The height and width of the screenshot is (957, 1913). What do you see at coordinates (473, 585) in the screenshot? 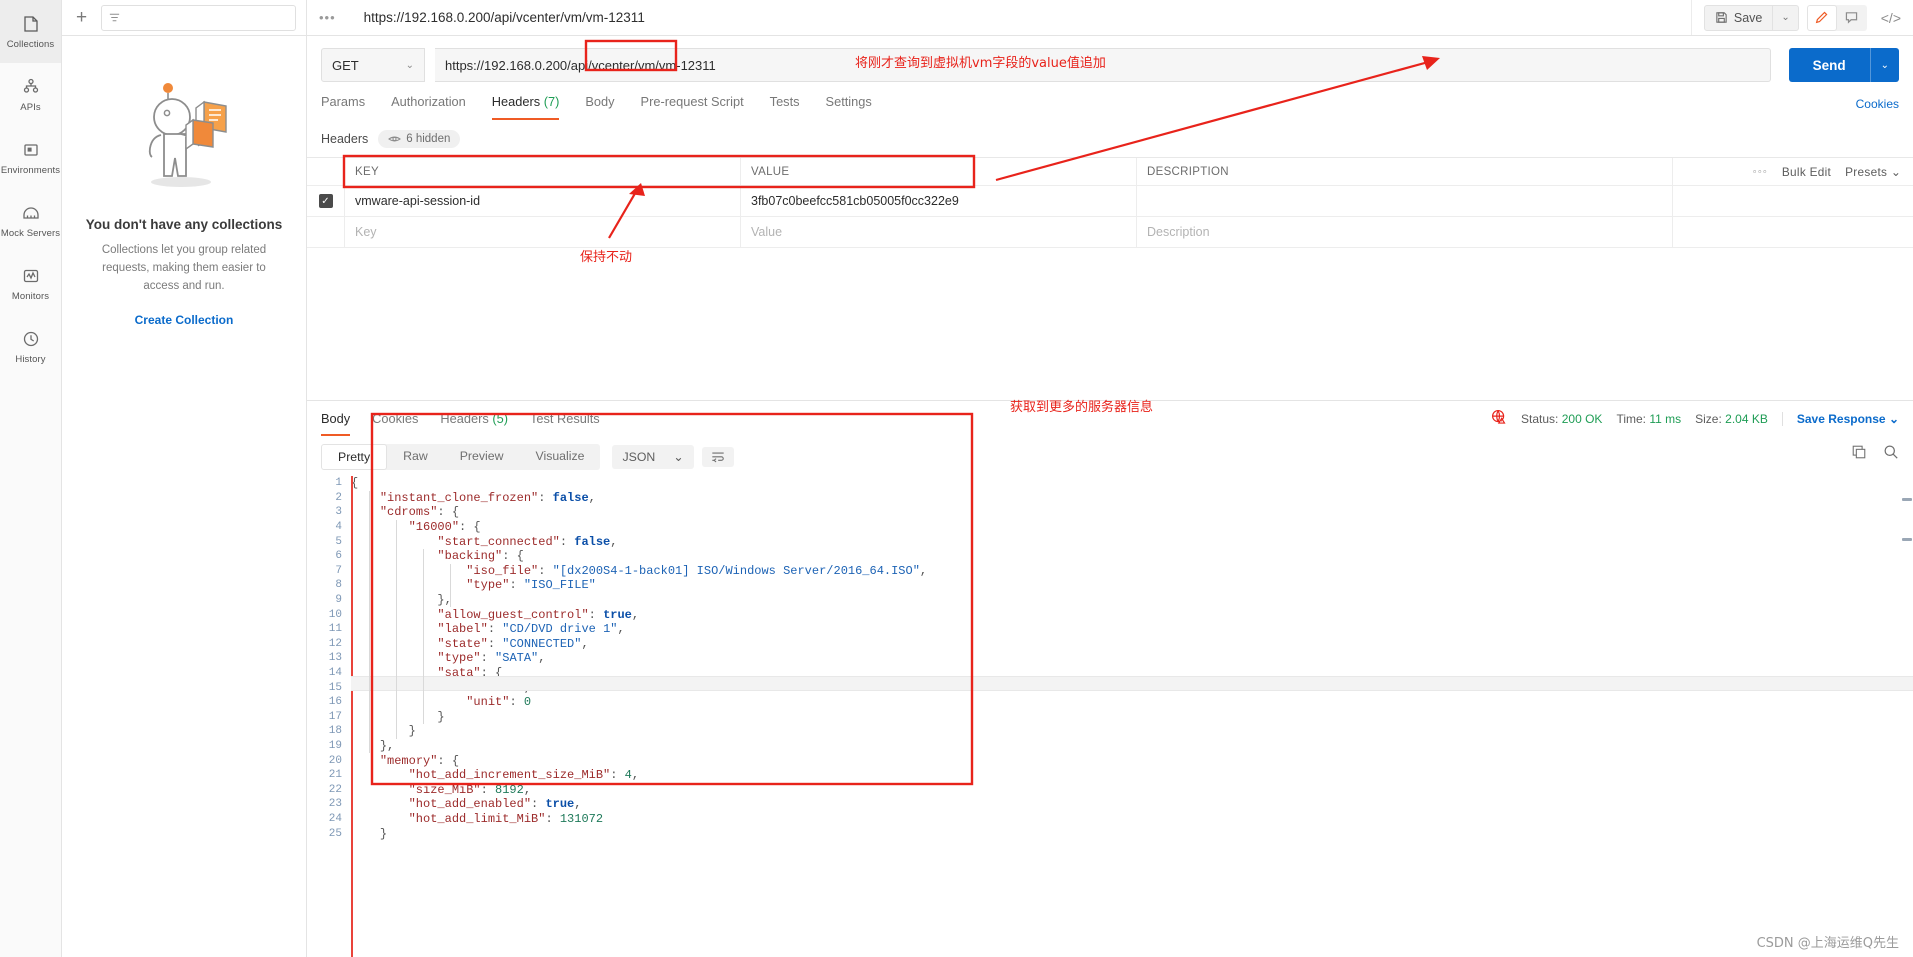
I see `line-content: "type": "ISO_FILE"` at bounding box center [473, 585].